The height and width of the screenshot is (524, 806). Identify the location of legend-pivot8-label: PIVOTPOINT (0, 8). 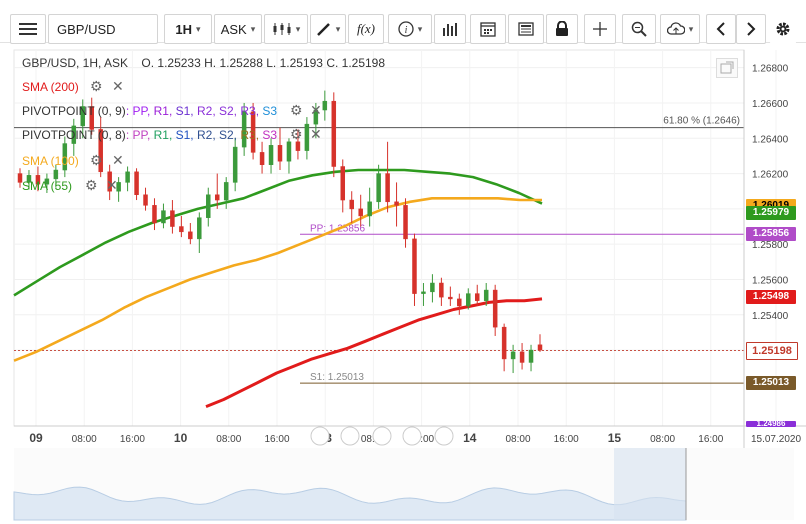
(74, 135).